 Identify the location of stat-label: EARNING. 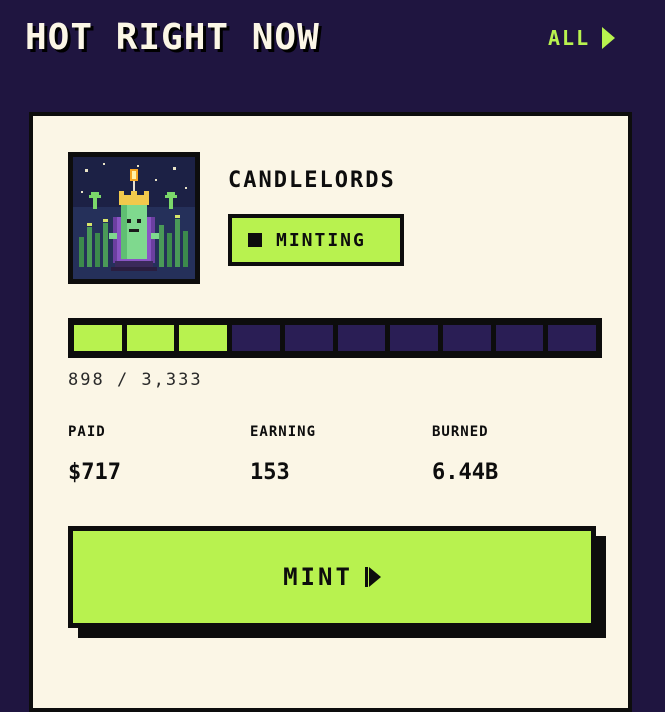
(283, 432).